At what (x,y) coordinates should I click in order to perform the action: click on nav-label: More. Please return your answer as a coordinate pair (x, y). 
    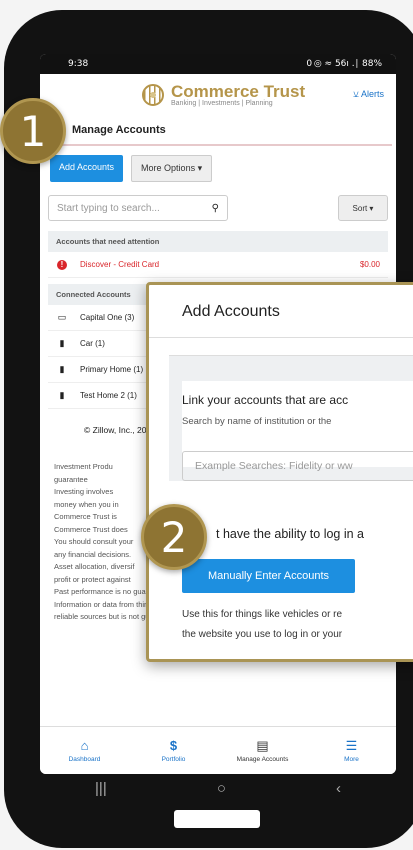
    Looking at the image, I should click on (351, 759).